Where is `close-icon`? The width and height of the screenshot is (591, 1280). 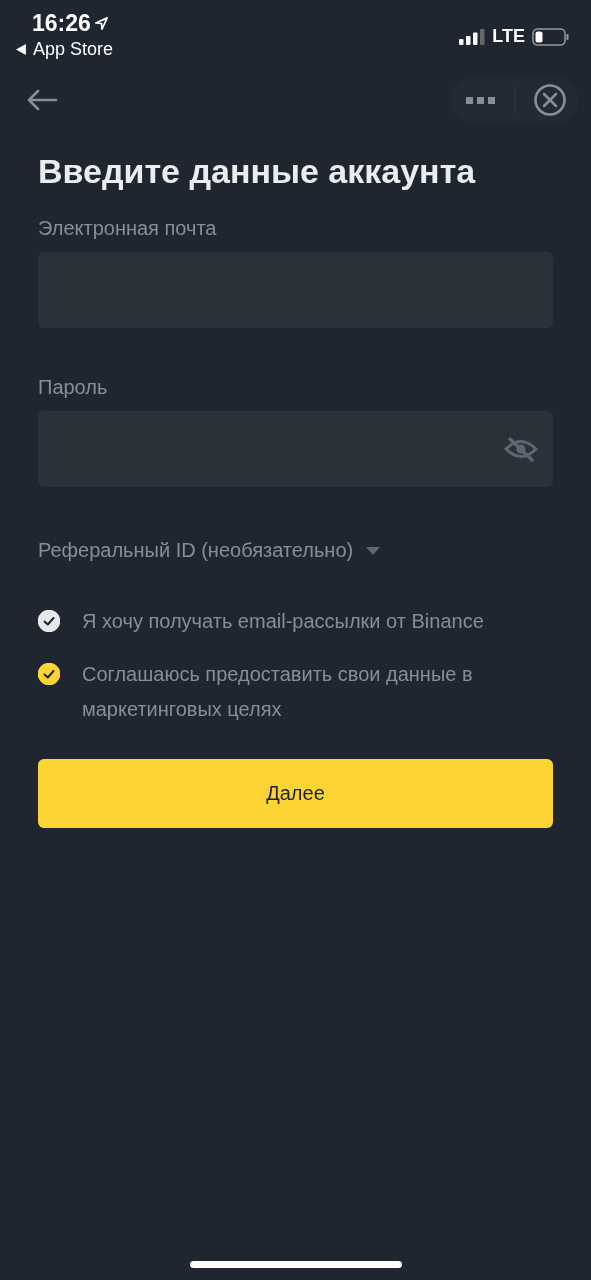 close-icon is located at coordinates (550, 100).